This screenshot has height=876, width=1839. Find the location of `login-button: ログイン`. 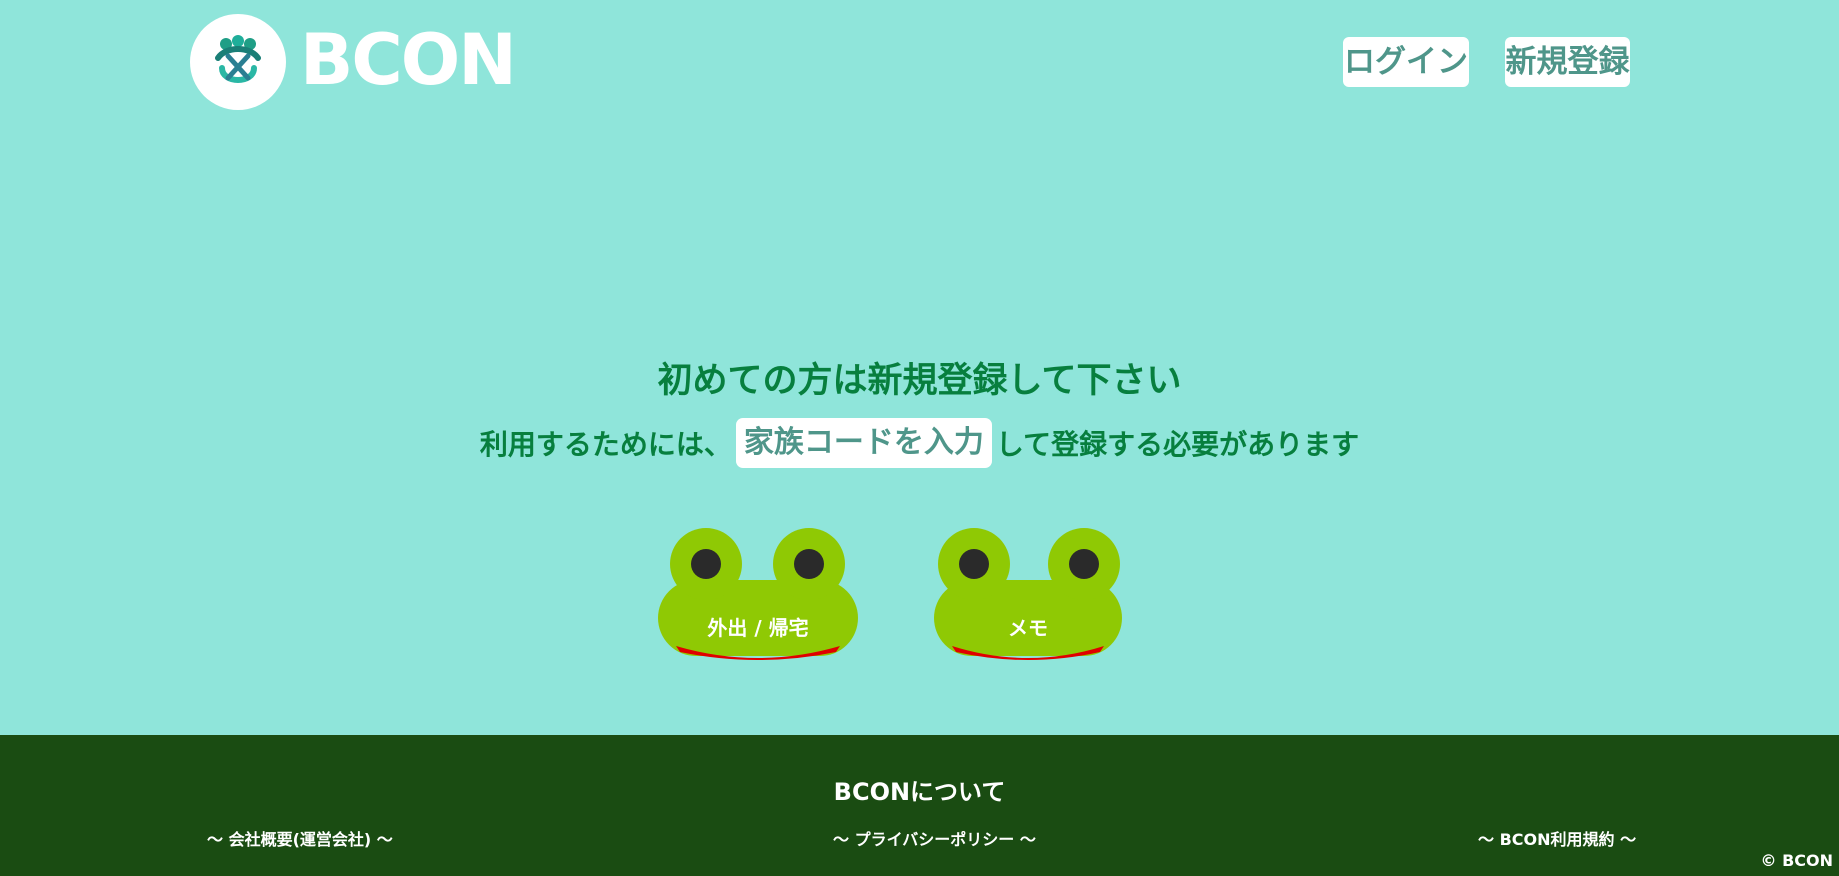

login-button: ログイン is located at coordinates (1406, 62).